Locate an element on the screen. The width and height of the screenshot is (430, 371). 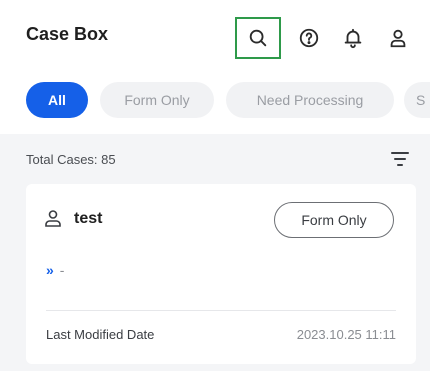
bell-icon is located at coordinates (353, 38).